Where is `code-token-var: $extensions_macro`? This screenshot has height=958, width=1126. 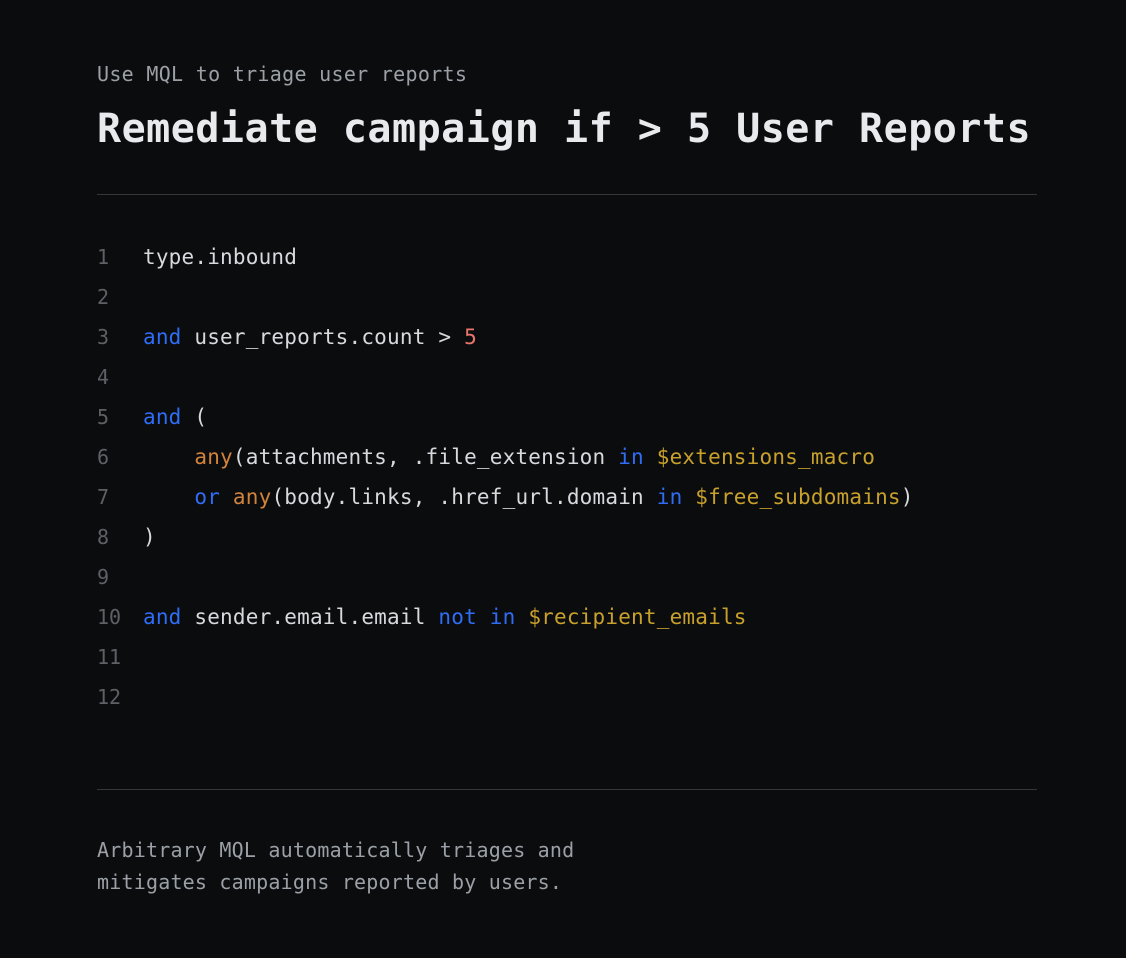
code-token-var: $extensions_macro is located at coordinates (766, 457).